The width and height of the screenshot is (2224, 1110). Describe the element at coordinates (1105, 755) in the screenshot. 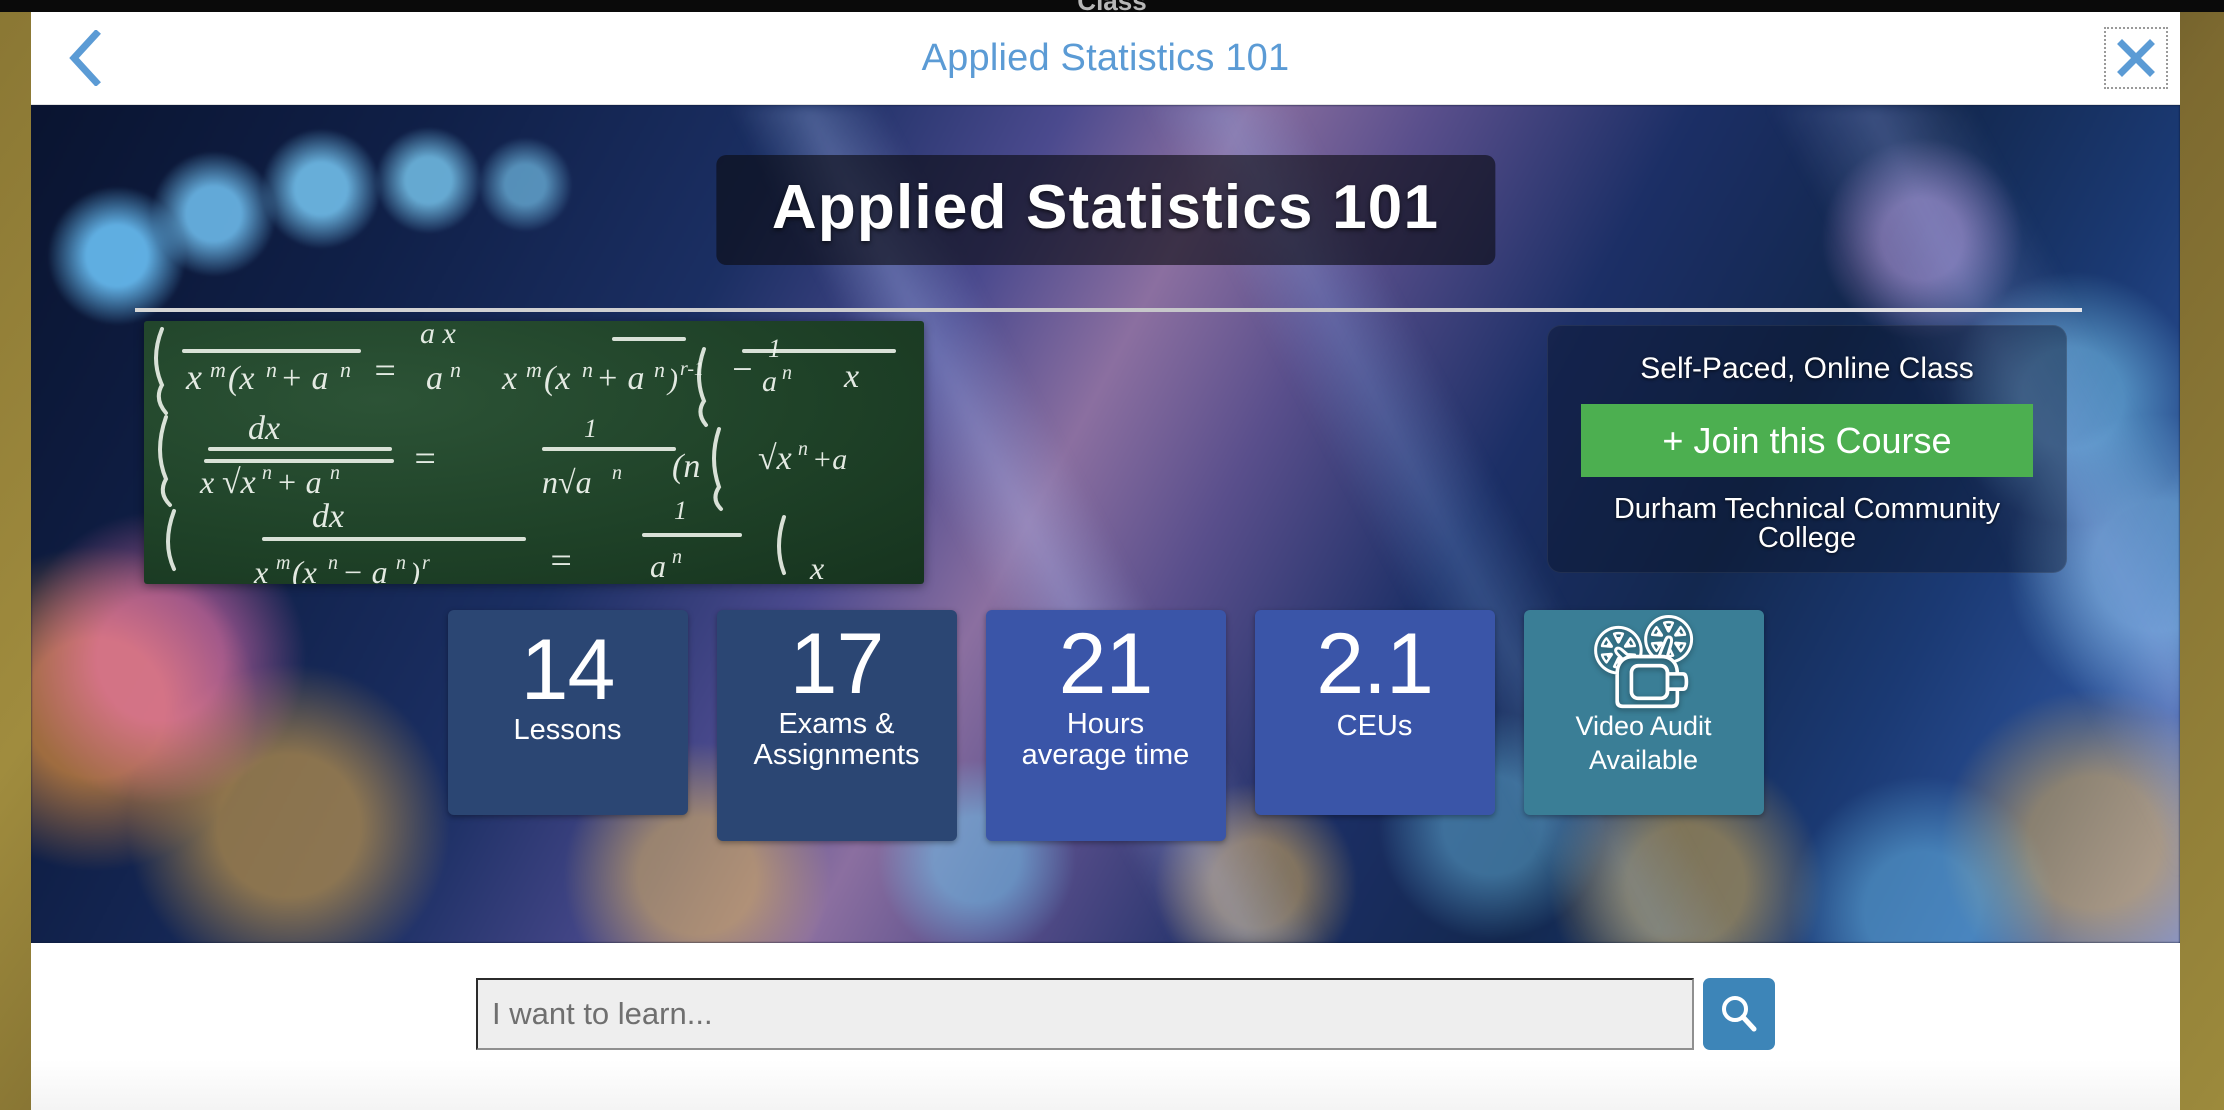

I see `stat-label-line2: average time` at that location.